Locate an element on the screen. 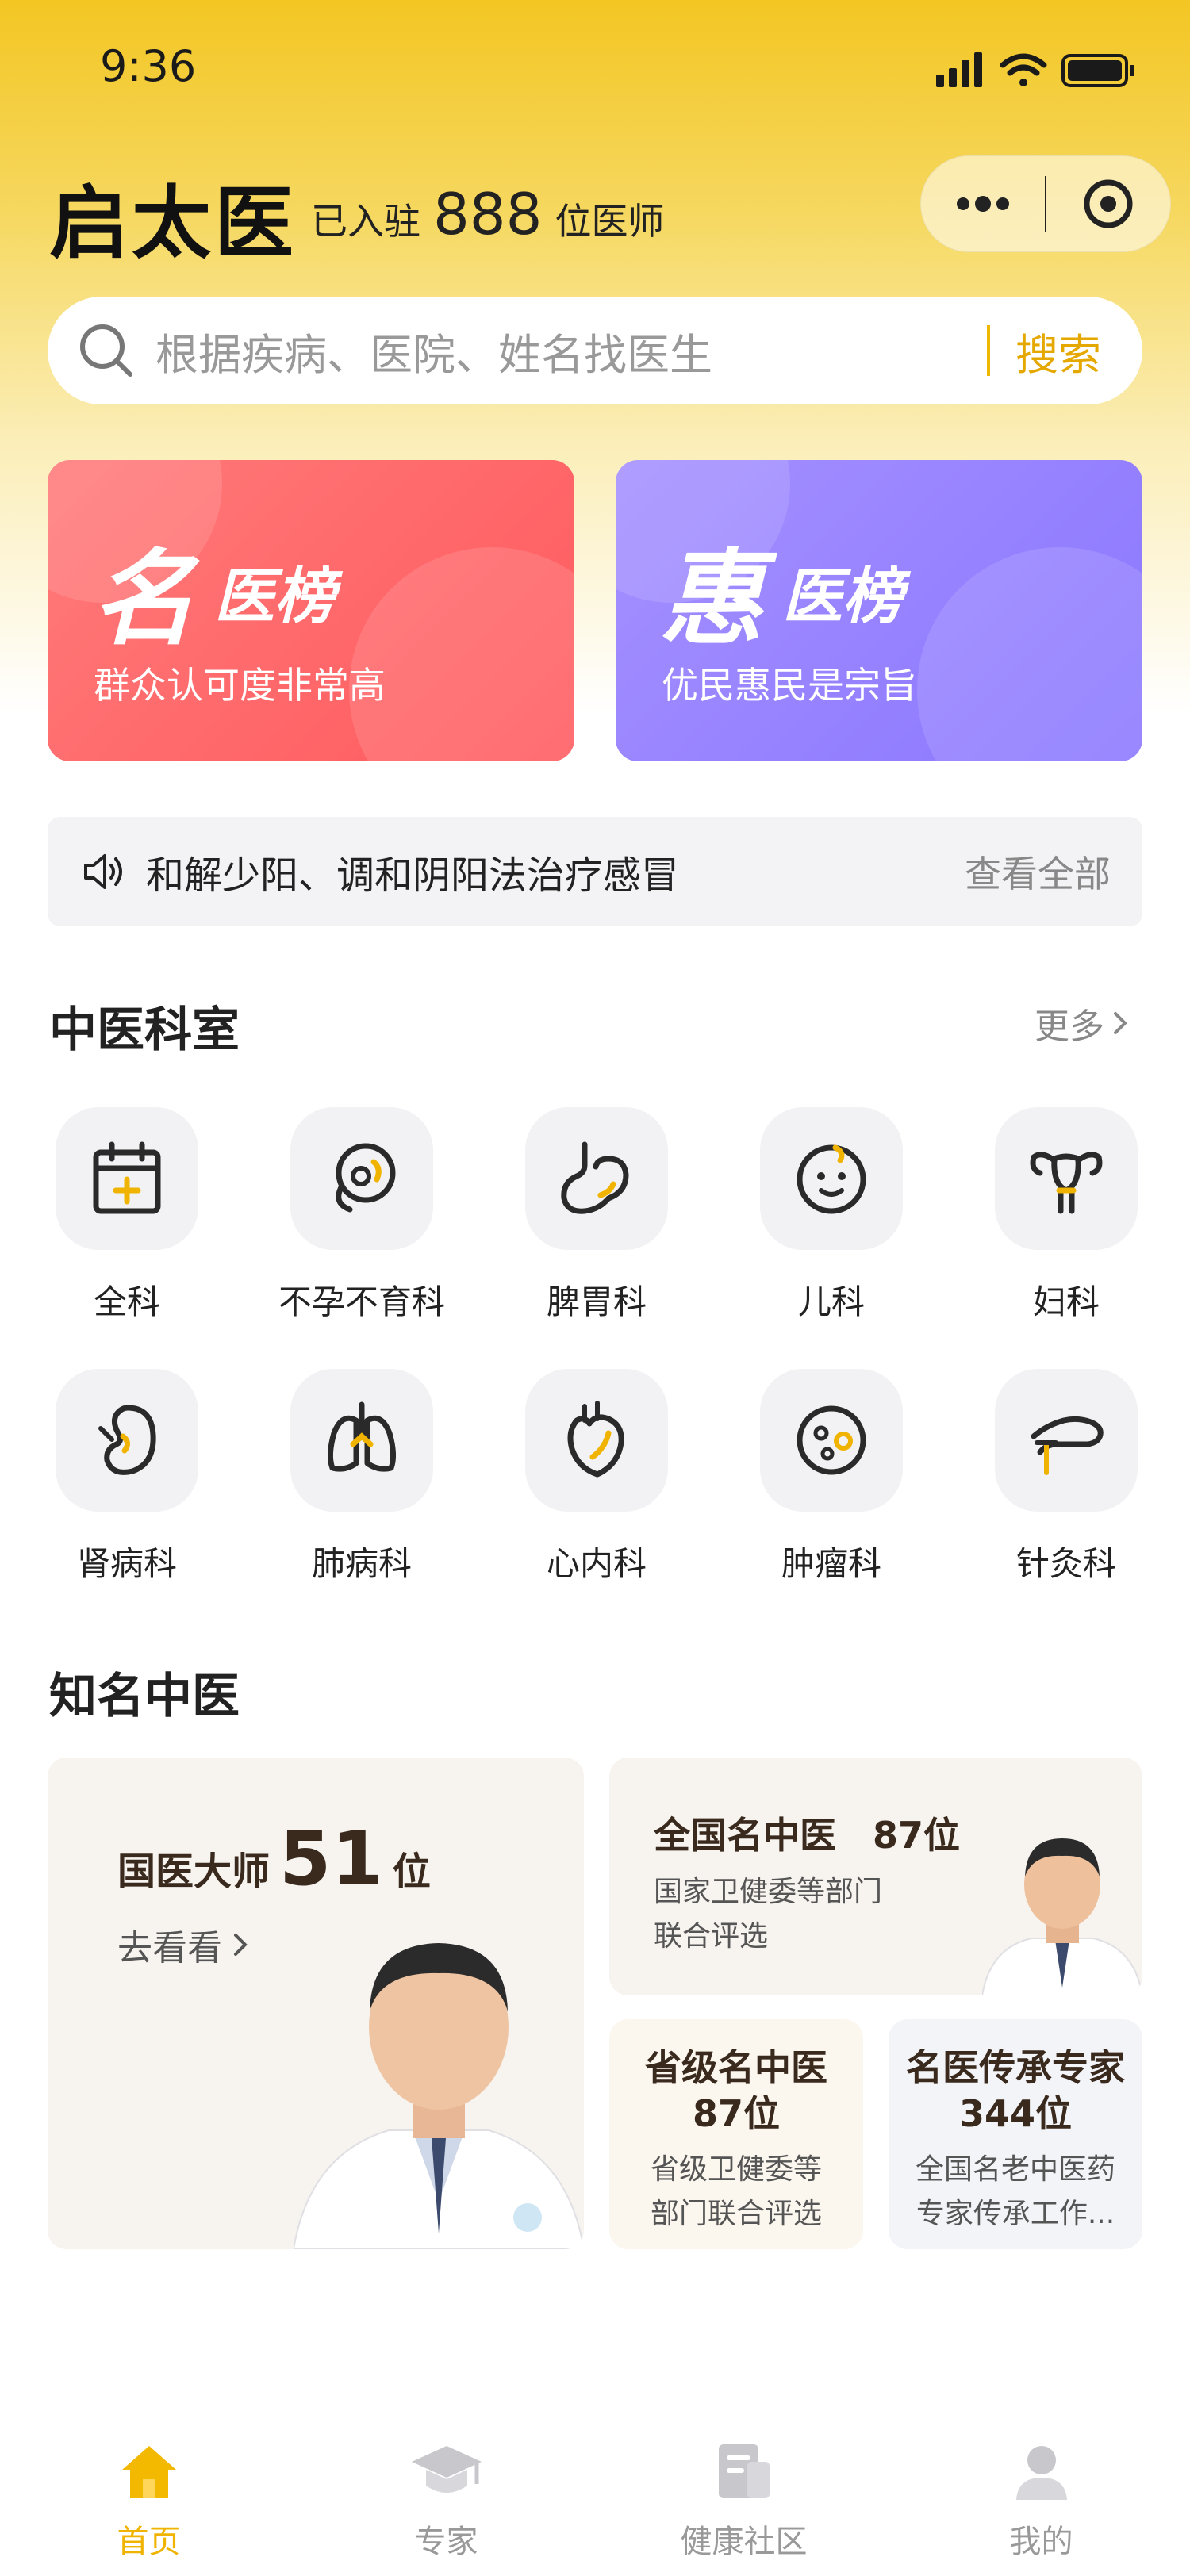 The width and height of the screenshot is (1190, 2576). more-label: 更多 is located at coordinates (1069, 1026).